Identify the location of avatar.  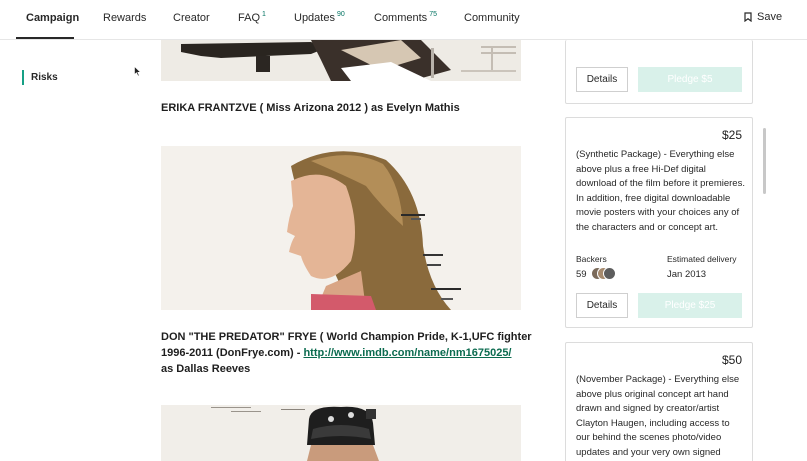
(609, 273).